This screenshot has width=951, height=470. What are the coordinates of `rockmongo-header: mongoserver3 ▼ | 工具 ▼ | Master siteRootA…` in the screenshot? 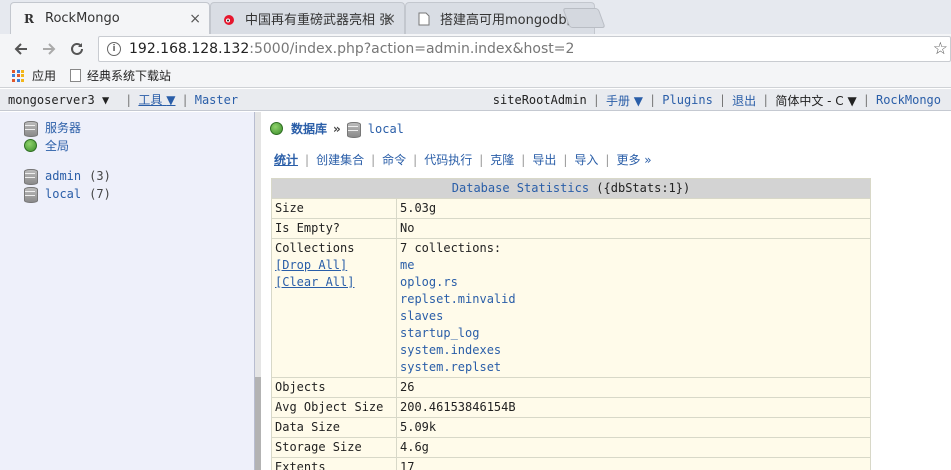 It's located at (475, 100).